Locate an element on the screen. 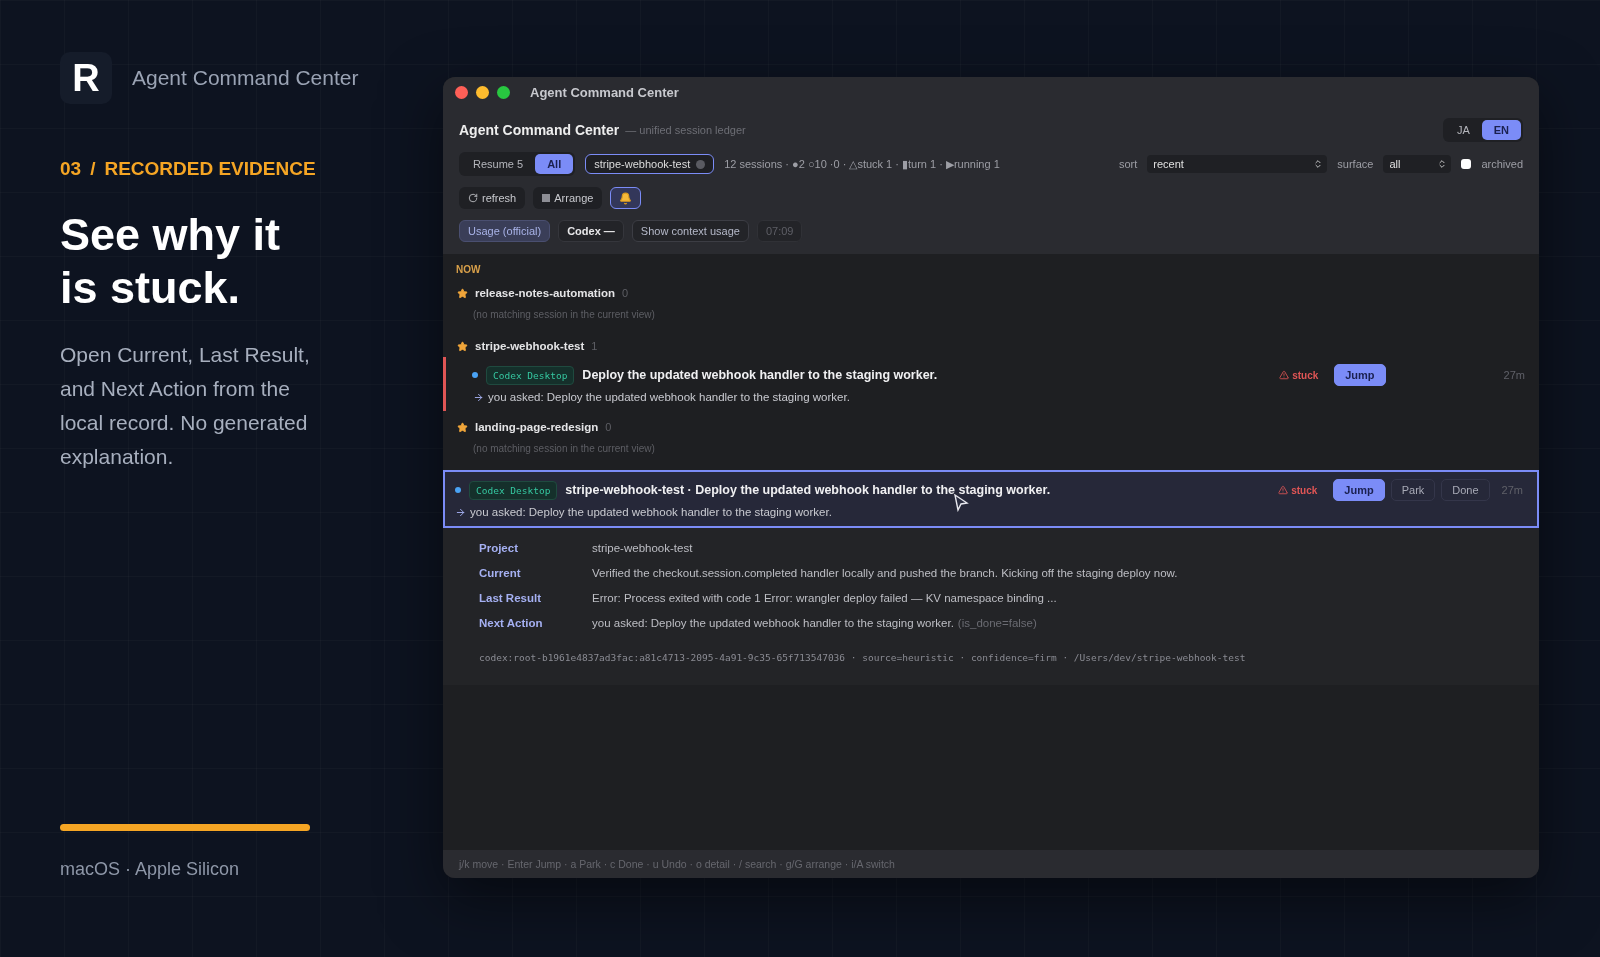 Image resolution: width=1600 pixels, height=957 pixels. session-age: 27m is located at coordinates (1514, 375).